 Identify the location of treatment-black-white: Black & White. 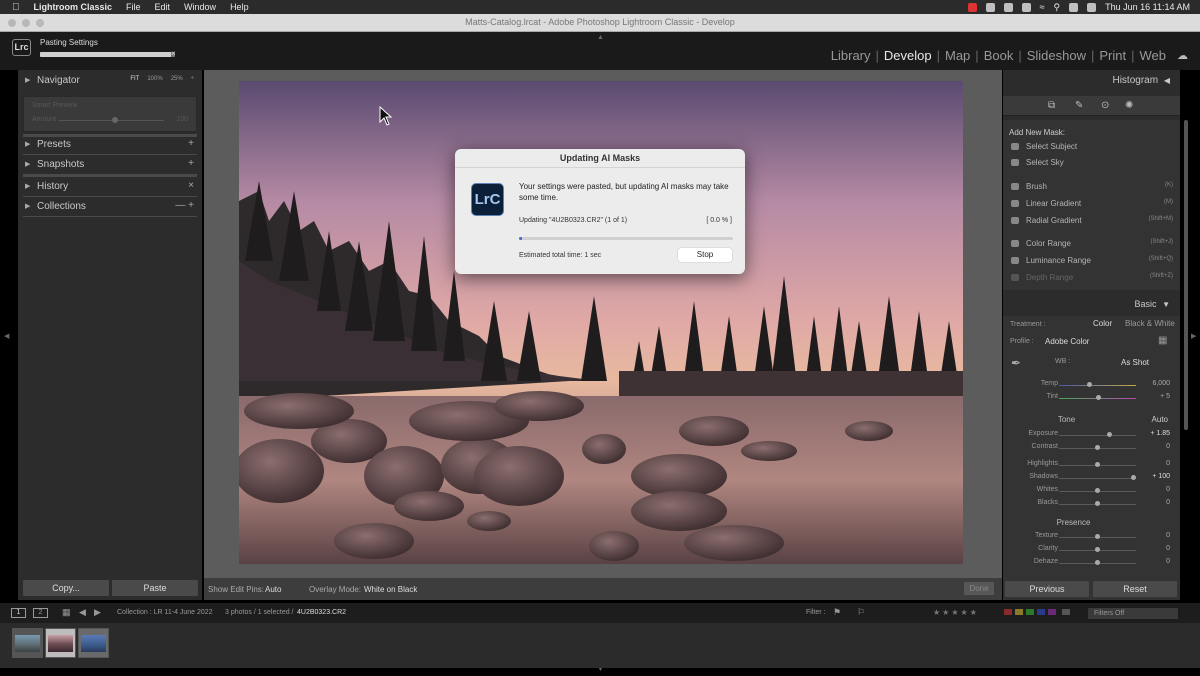
(1150, 323).